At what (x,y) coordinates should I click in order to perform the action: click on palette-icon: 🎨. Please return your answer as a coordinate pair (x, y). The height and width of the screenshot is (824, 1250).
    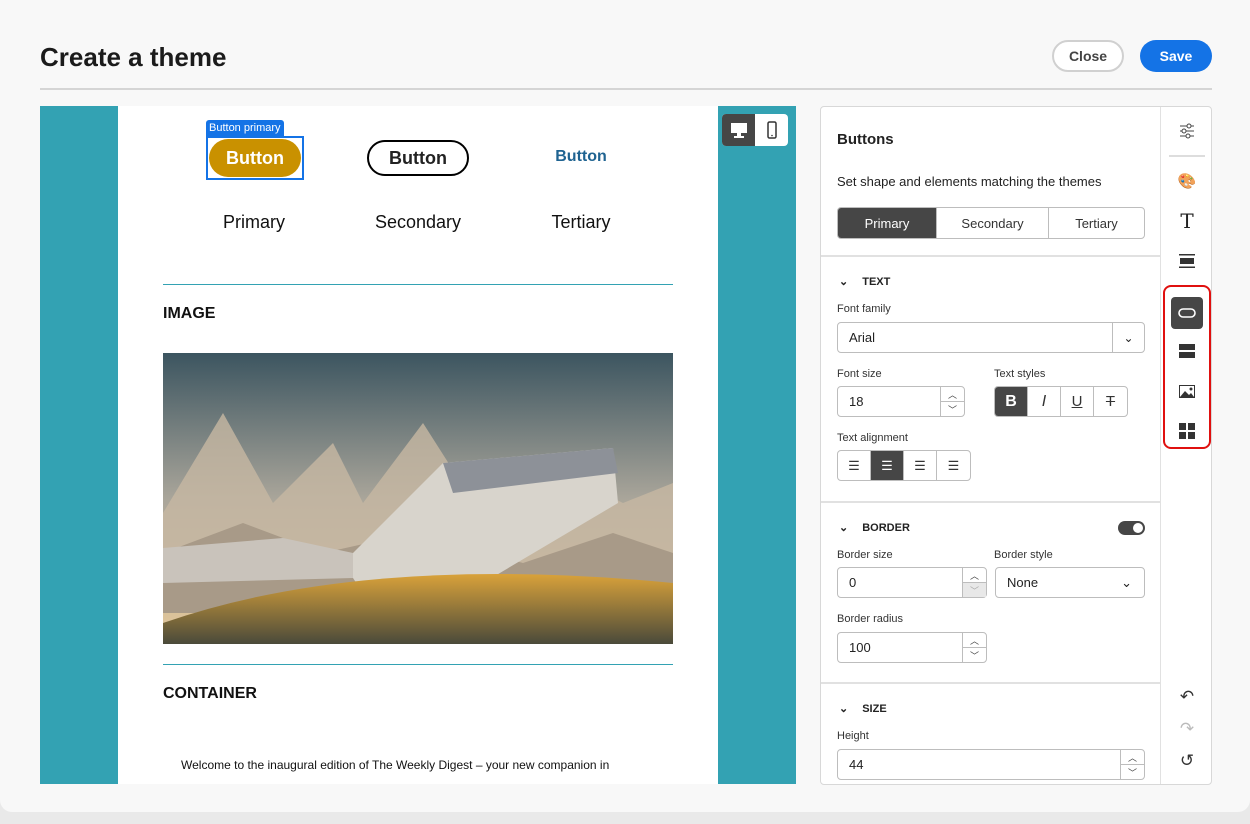
    Looking at the image, I should click on (1187, 181).